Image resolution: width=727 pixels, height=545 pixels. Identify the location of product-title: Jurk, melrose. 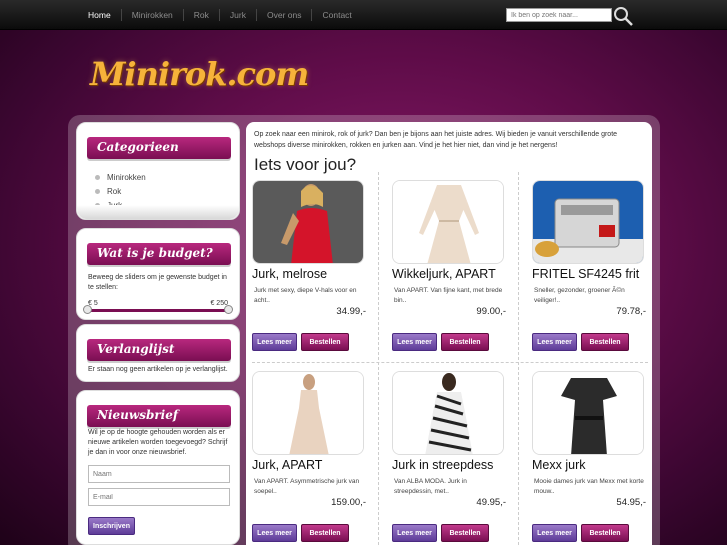
(289, 274).